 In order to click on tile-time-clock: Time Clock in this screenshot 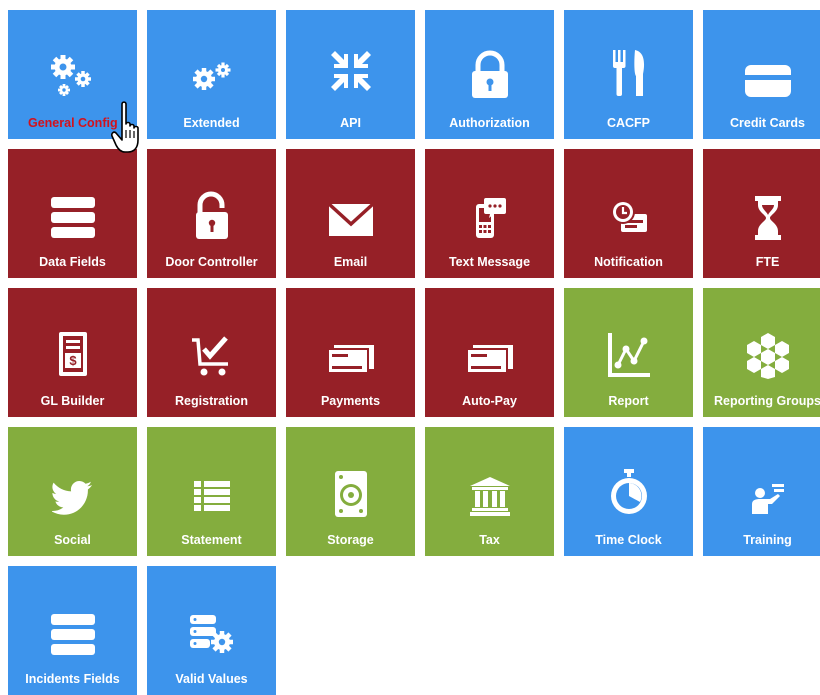, I will do `click(628, 491)`.